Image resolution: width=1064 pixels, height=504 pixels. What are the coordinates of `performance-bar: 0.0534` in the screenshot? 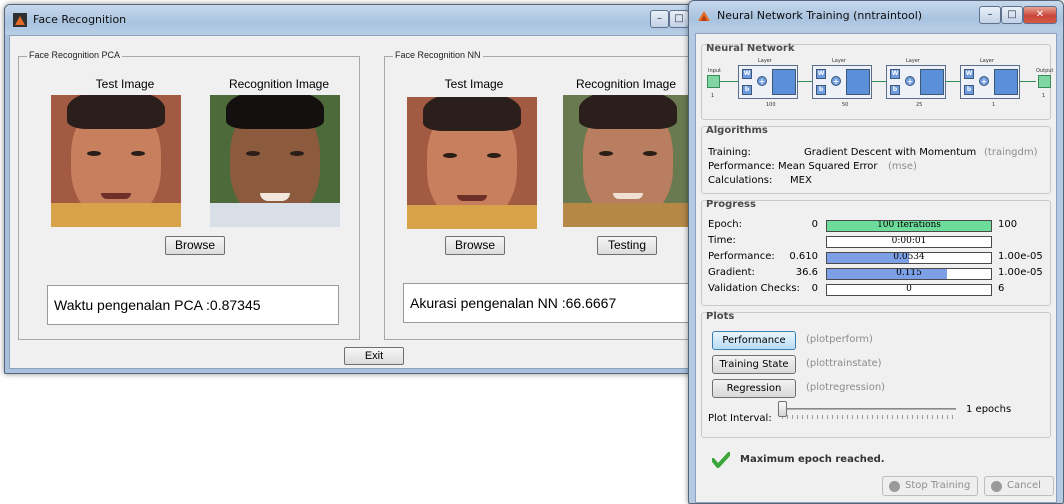 It's located at (909, 258).